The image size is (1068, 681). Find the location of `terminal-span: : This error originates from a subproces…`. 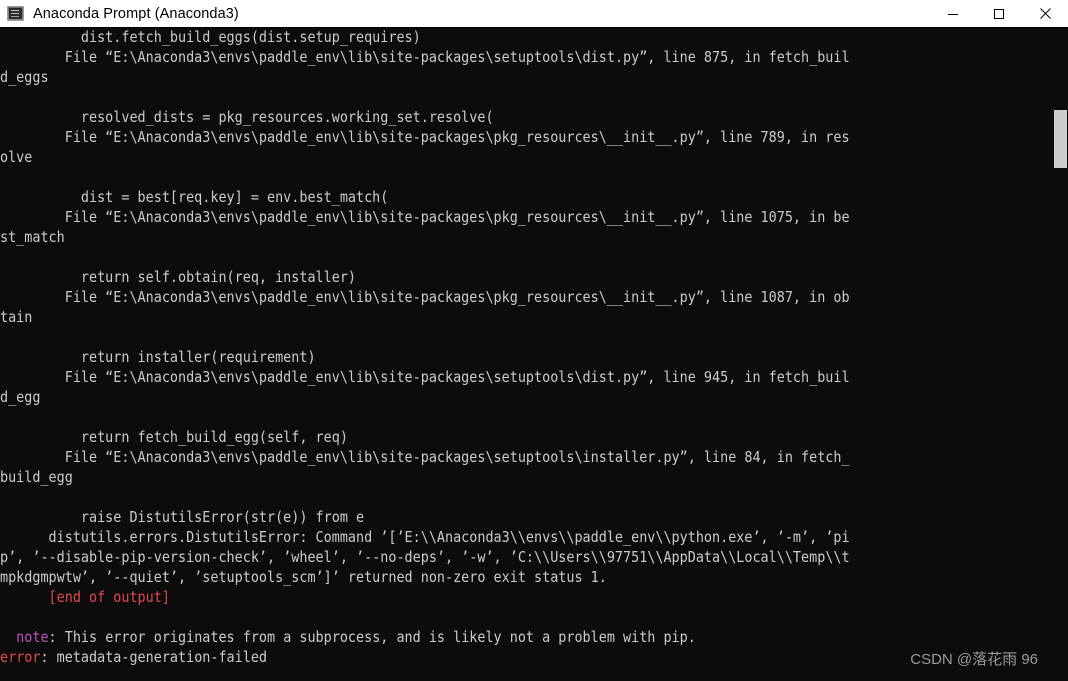

terminal-span: : This error originates from a subproces… is located at coordinates (372, 637).